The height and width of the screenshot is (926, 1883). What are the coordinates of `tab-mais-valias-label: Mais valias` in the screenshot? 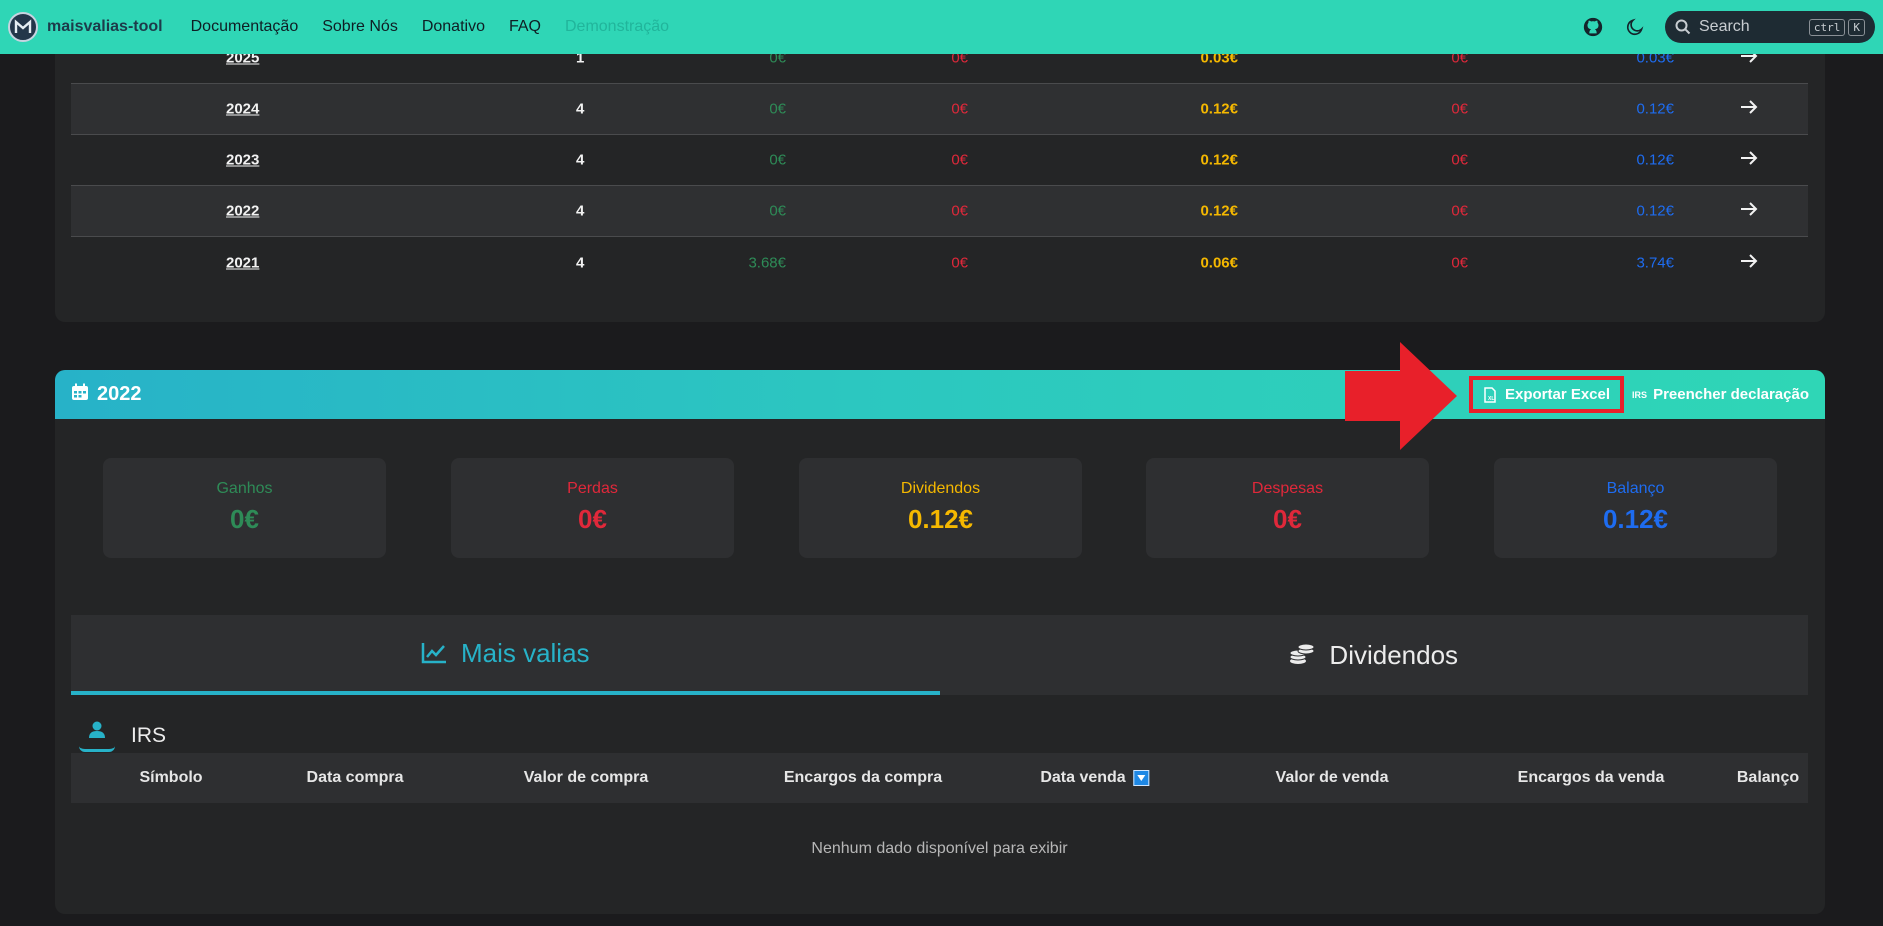 It's located at (525, 652).